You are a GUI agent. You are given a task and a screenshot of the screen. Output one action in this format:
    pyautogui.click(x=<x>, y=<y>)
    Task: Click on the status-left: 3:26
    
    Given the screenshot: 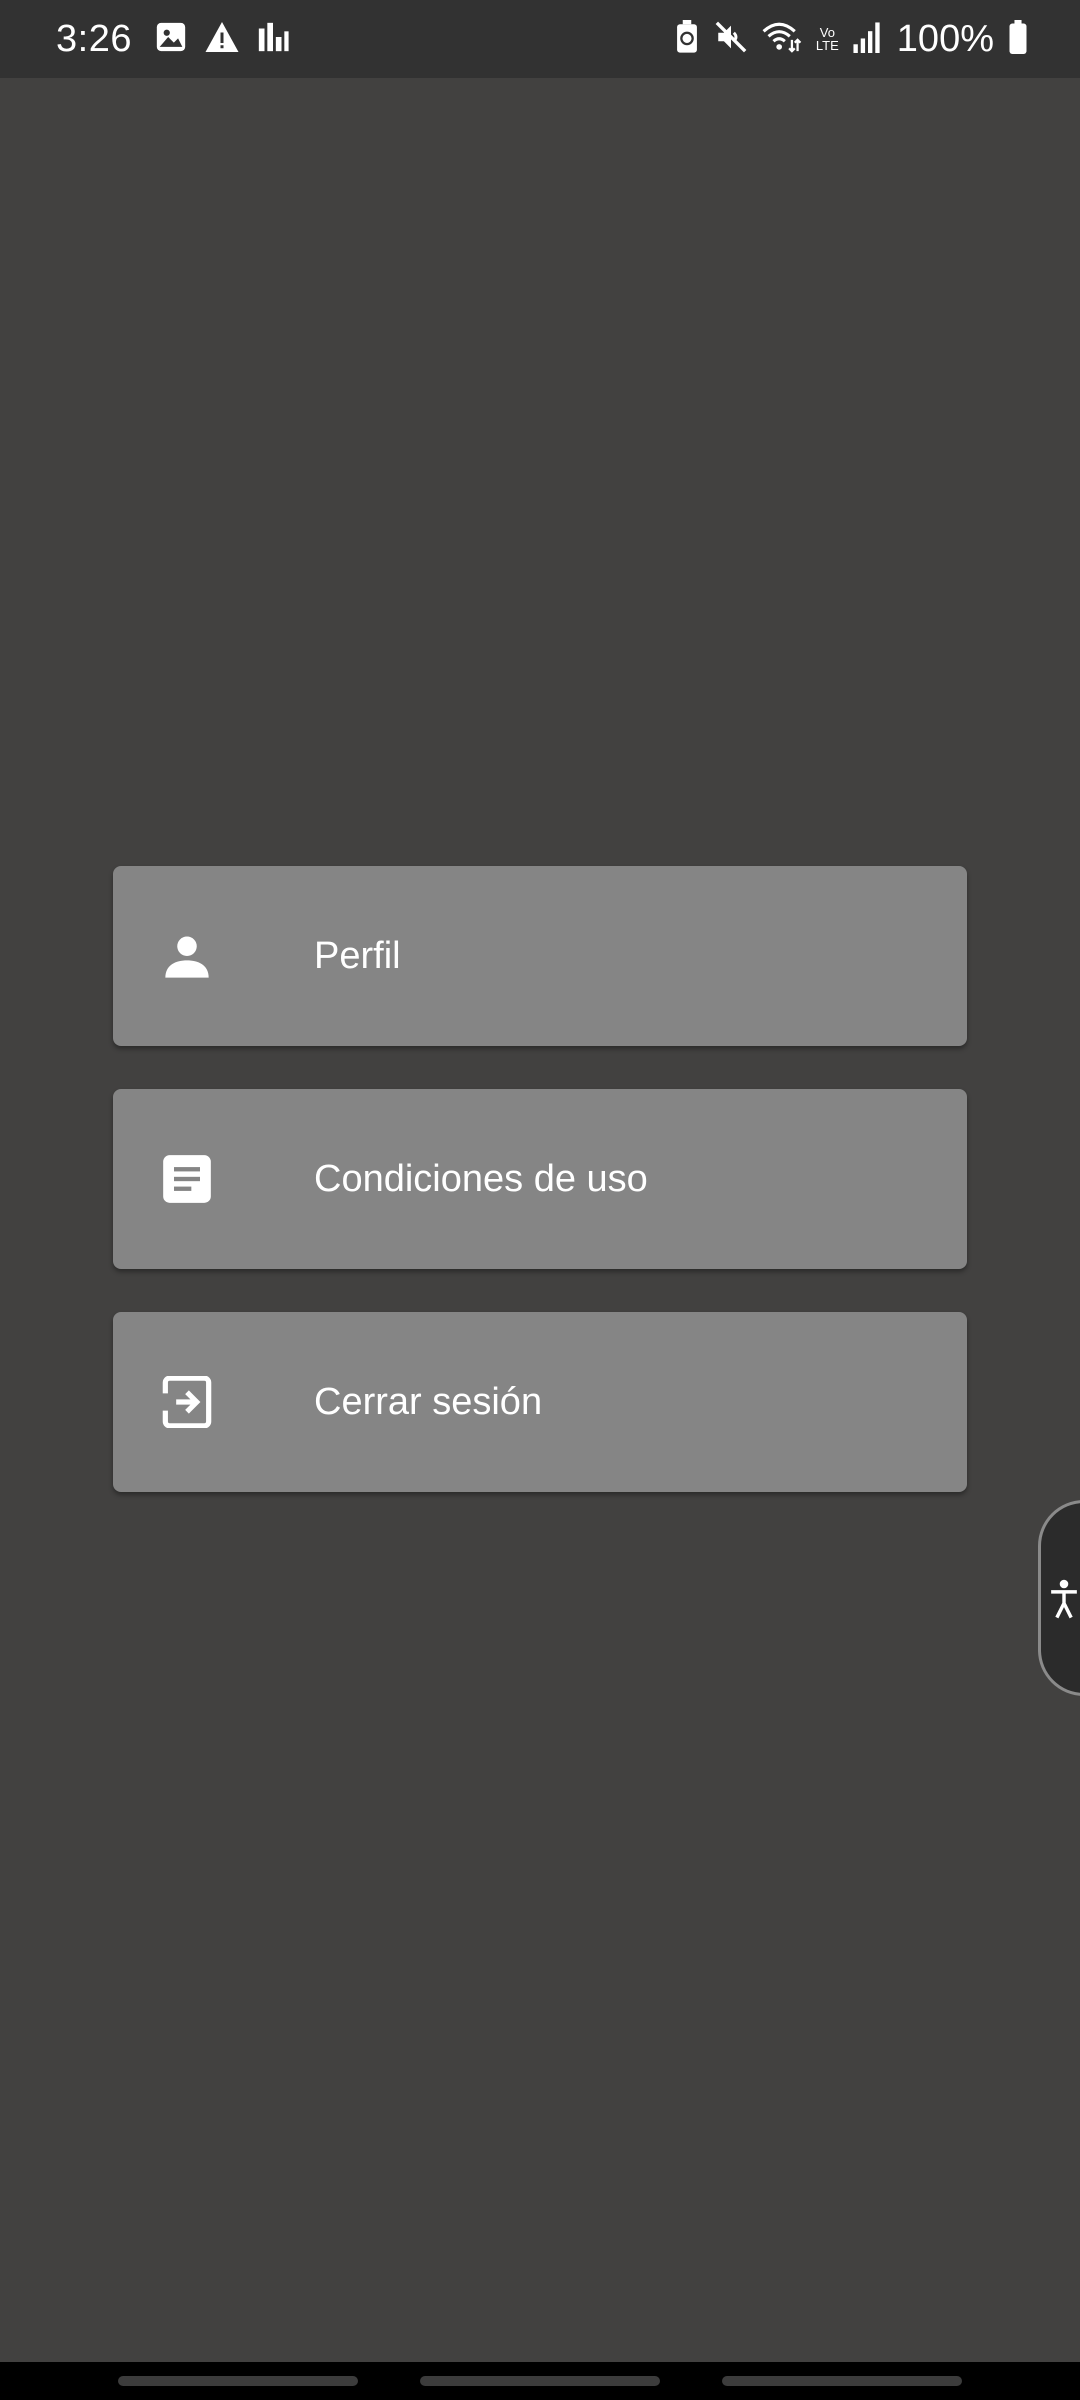 What is the action you would take?
    pyautogui.click(x=173, y=39)
    